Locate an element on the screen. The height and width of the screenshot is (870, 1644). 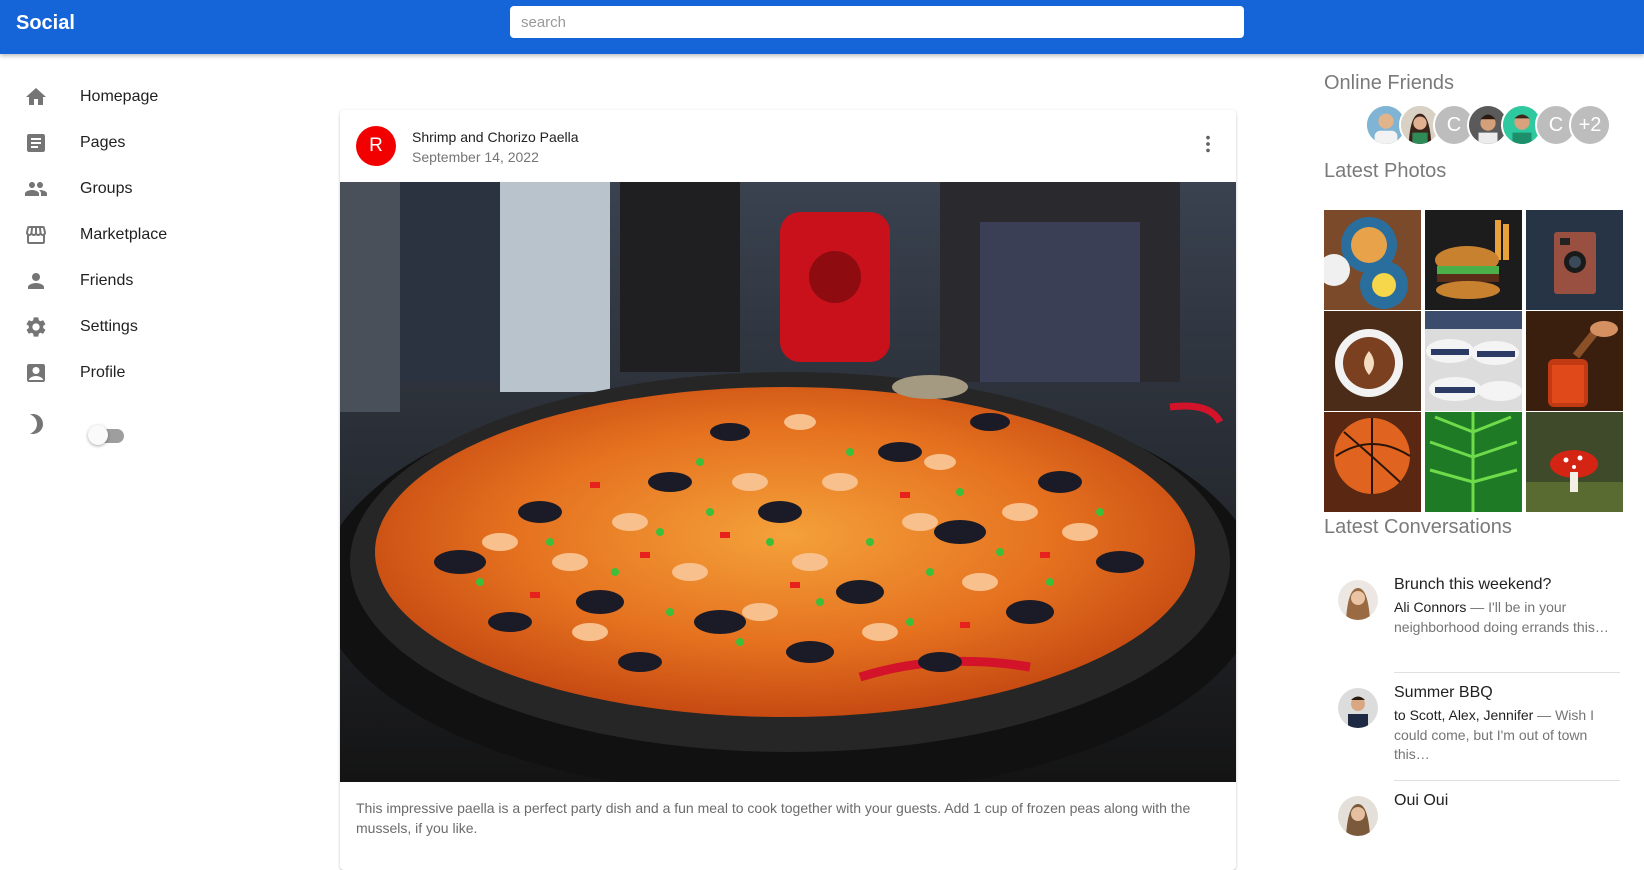
sidebar-item-label: Pages is located at coordinates (103, 142).